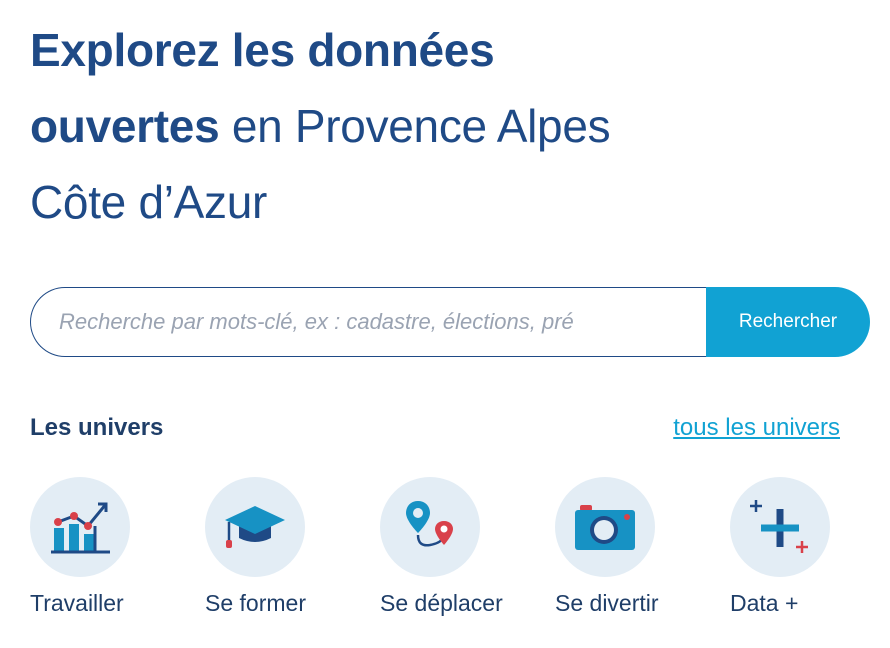  I want to click on camera-icon, so click(605, 527).